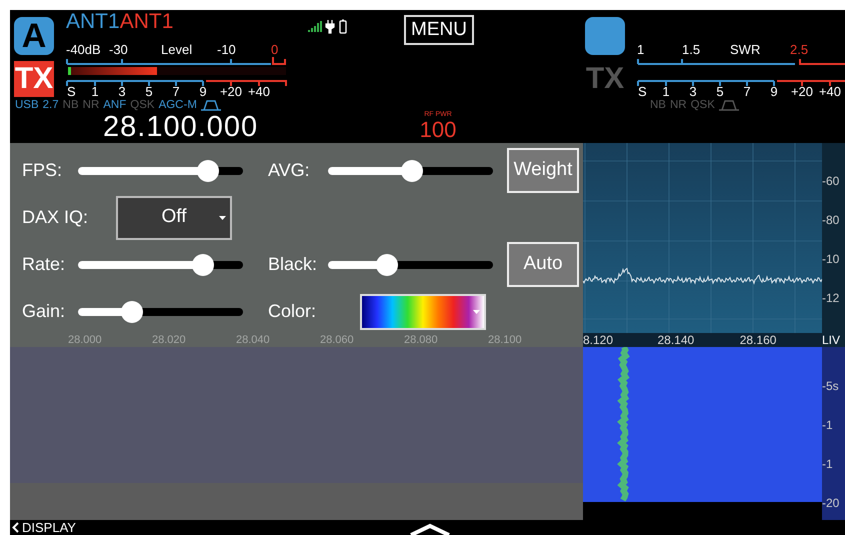 The image size is (845, 535). Describe the element at coordinates (253, 340) in the screenshot. I see `frequency-label: 28.040` at that location.